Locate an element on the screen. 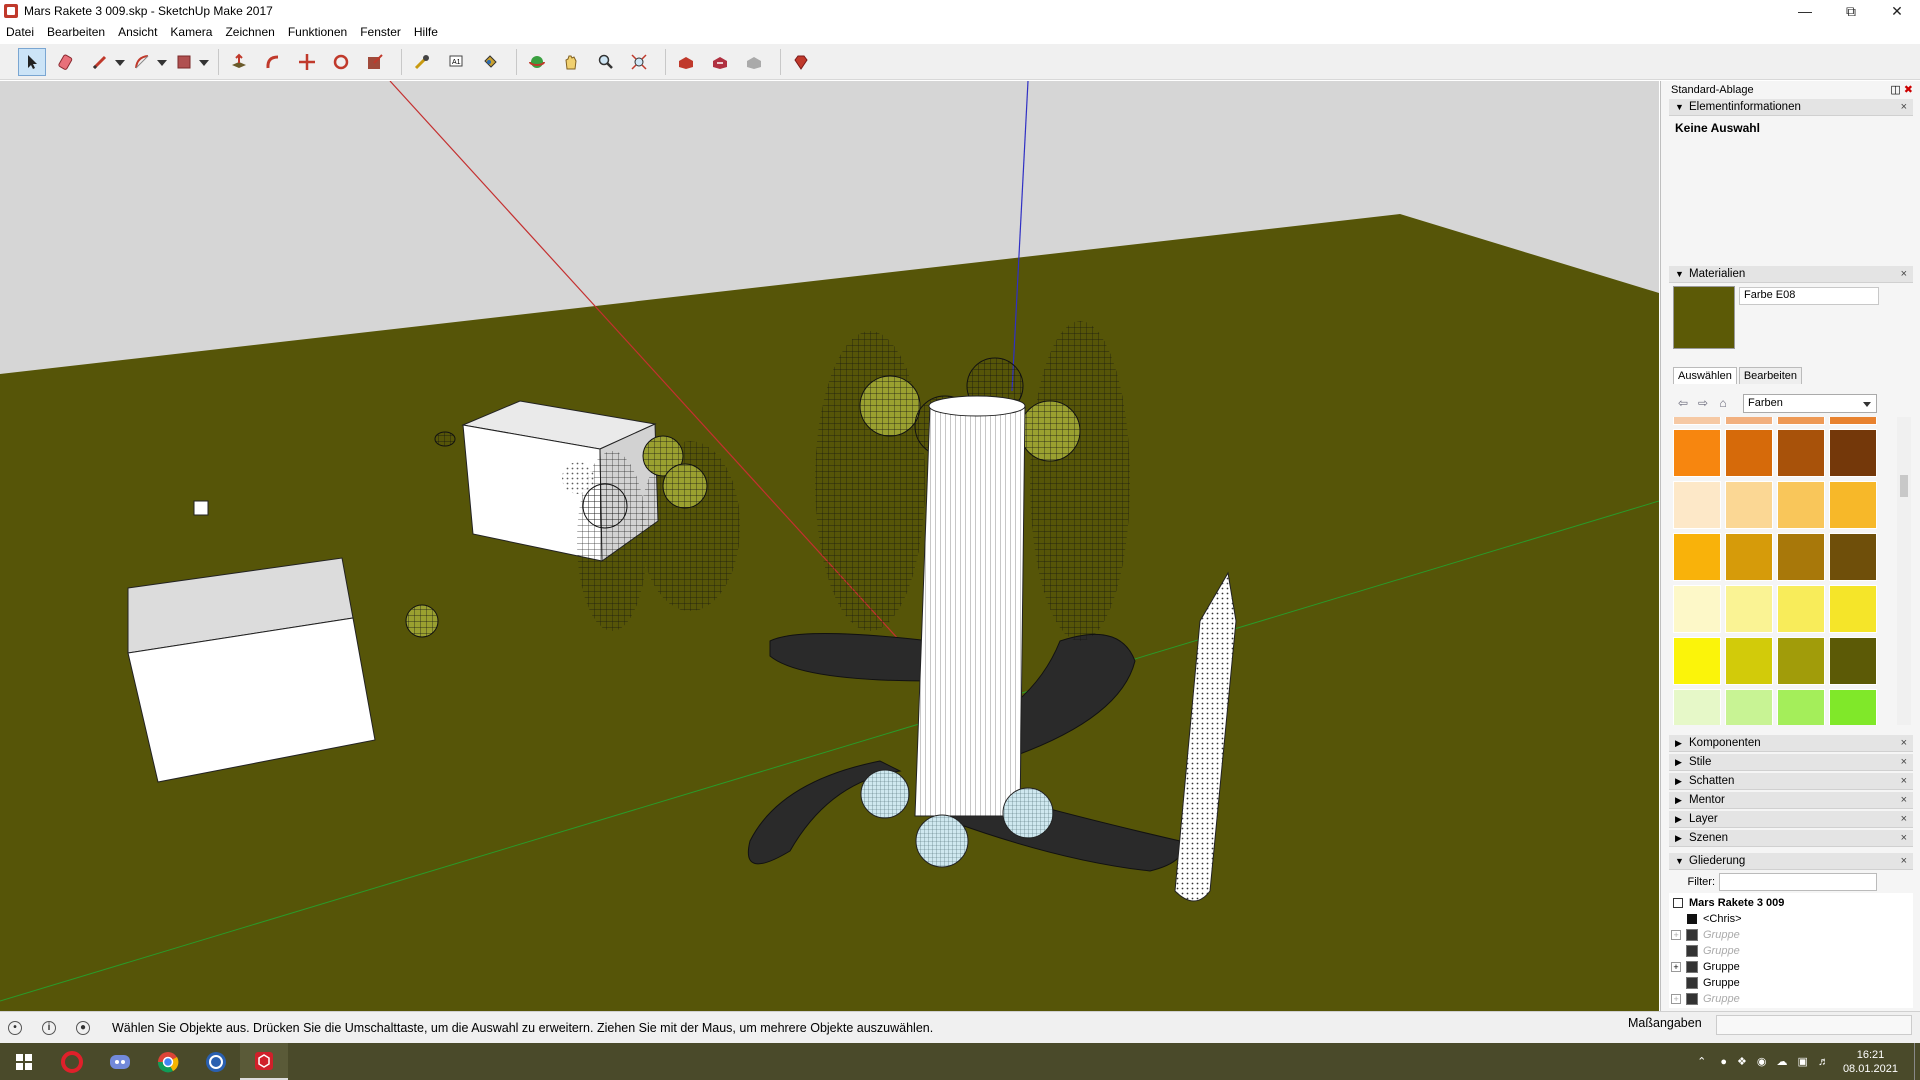  pan-tool-button is located at coordinates (571, 62).